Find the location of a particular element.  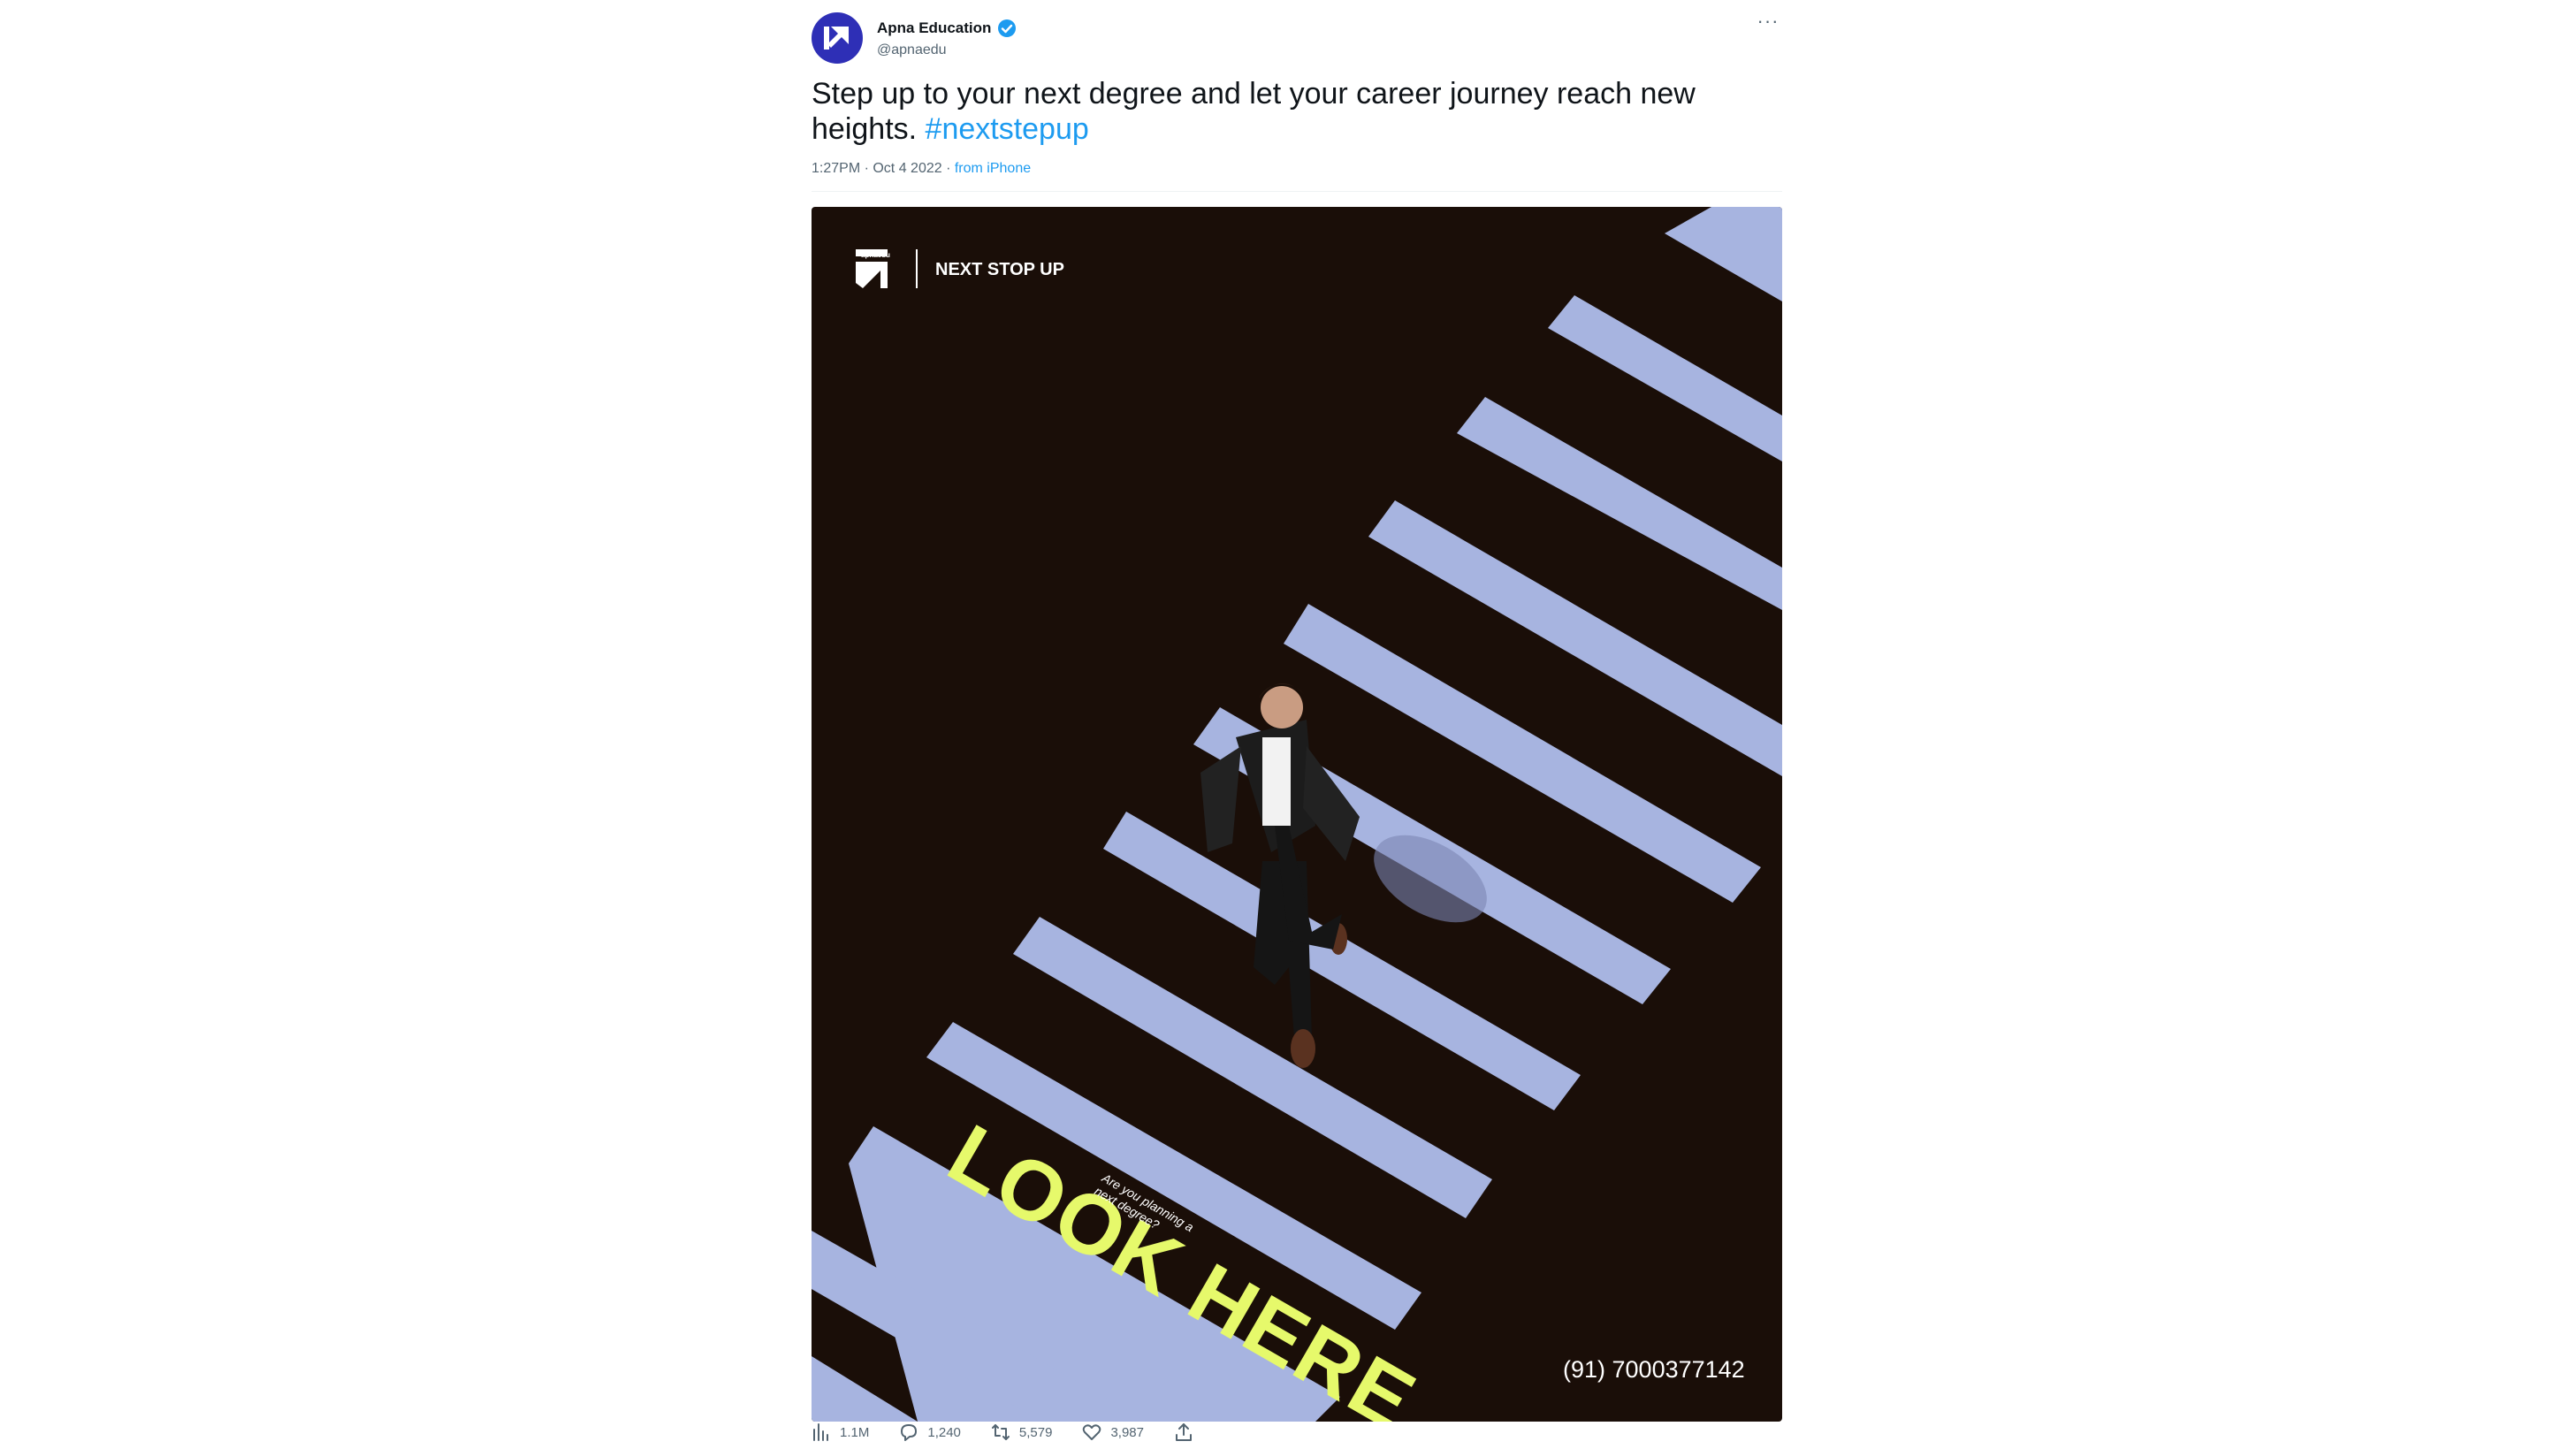

tweet-source: from iPhone is located at coordinates (993, 168).